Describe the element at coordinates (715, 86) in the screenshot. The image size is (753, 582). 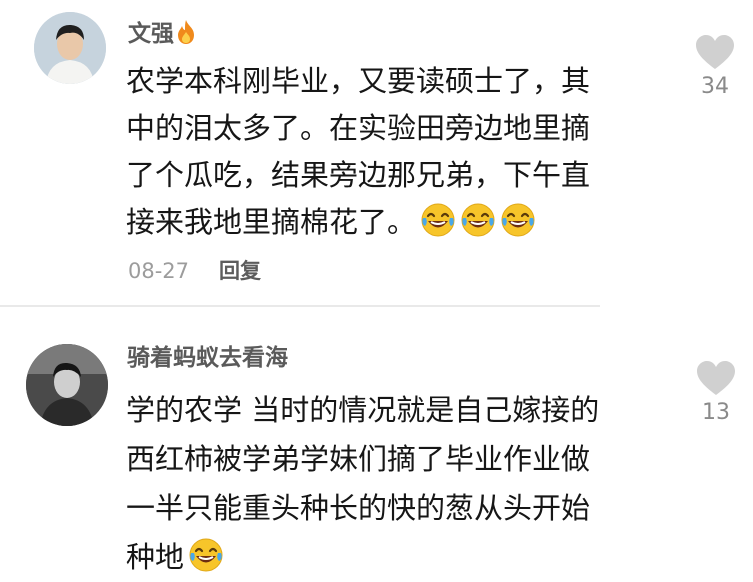
I see `like-count: 34` at that location.